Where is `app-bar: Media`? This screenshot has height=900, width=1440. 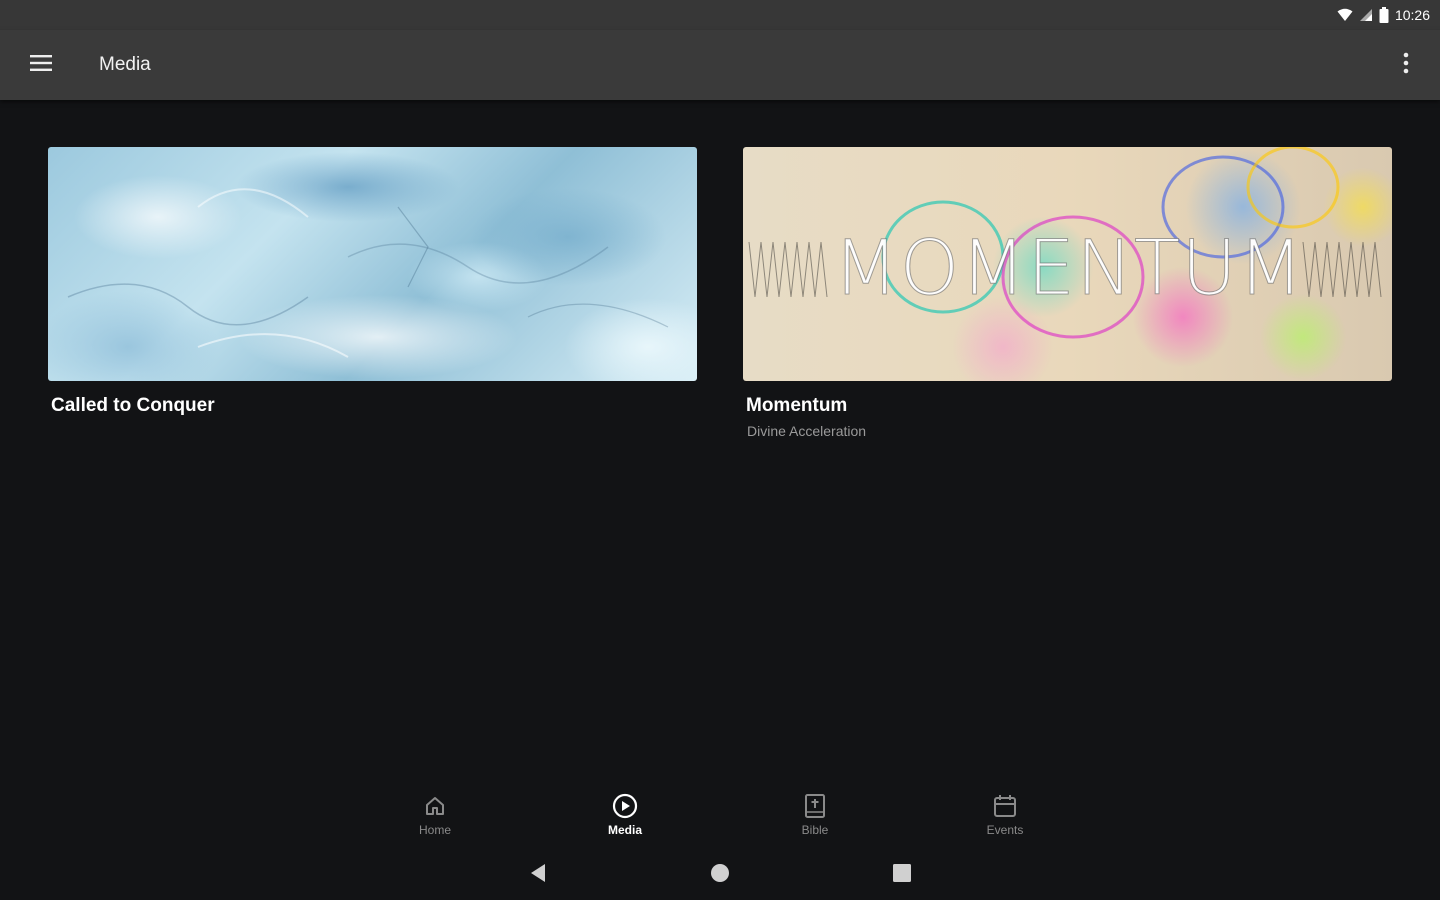 app-bar: Media is located at coordinates (720, 65).